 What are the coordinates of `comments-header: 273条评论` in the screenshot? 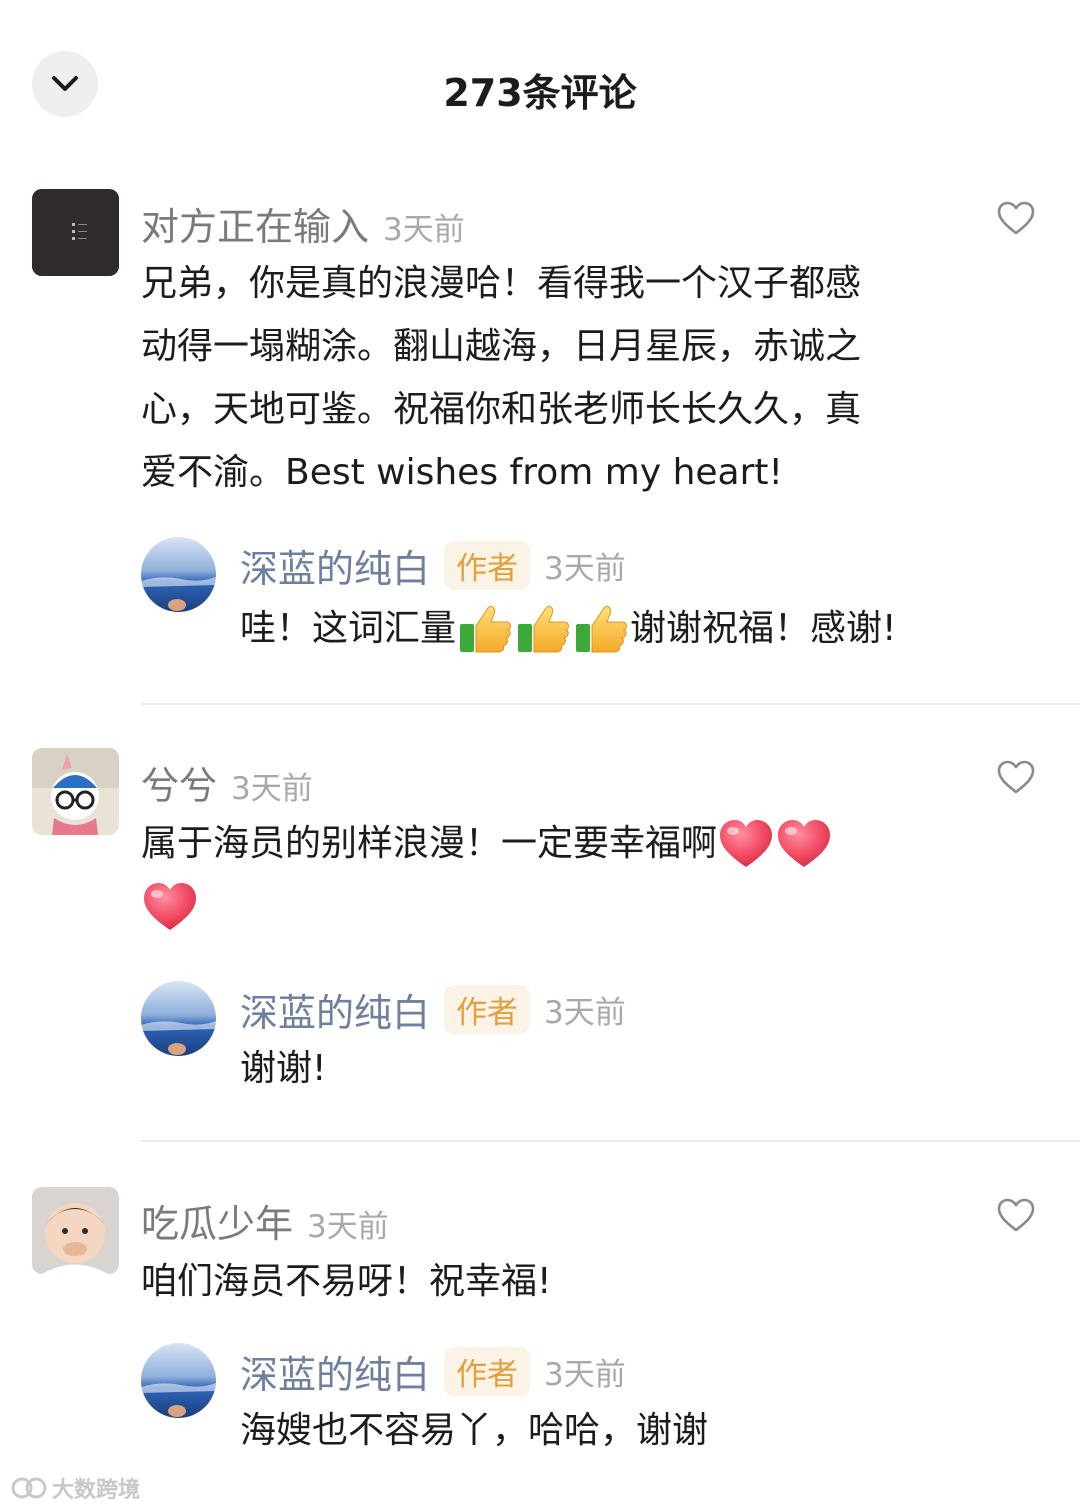 It's located at (540, 85).